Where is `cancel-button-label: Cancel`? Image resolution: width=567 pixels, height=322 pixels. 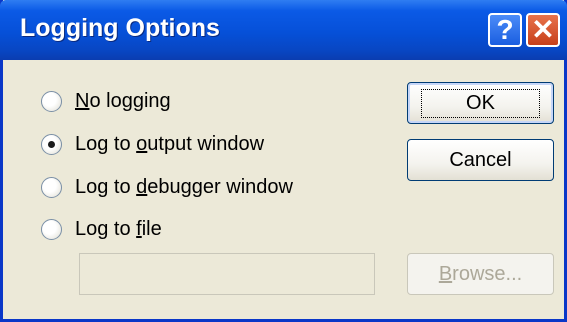 cancel-button-label: Cancel is located at coordinates (480, 159).